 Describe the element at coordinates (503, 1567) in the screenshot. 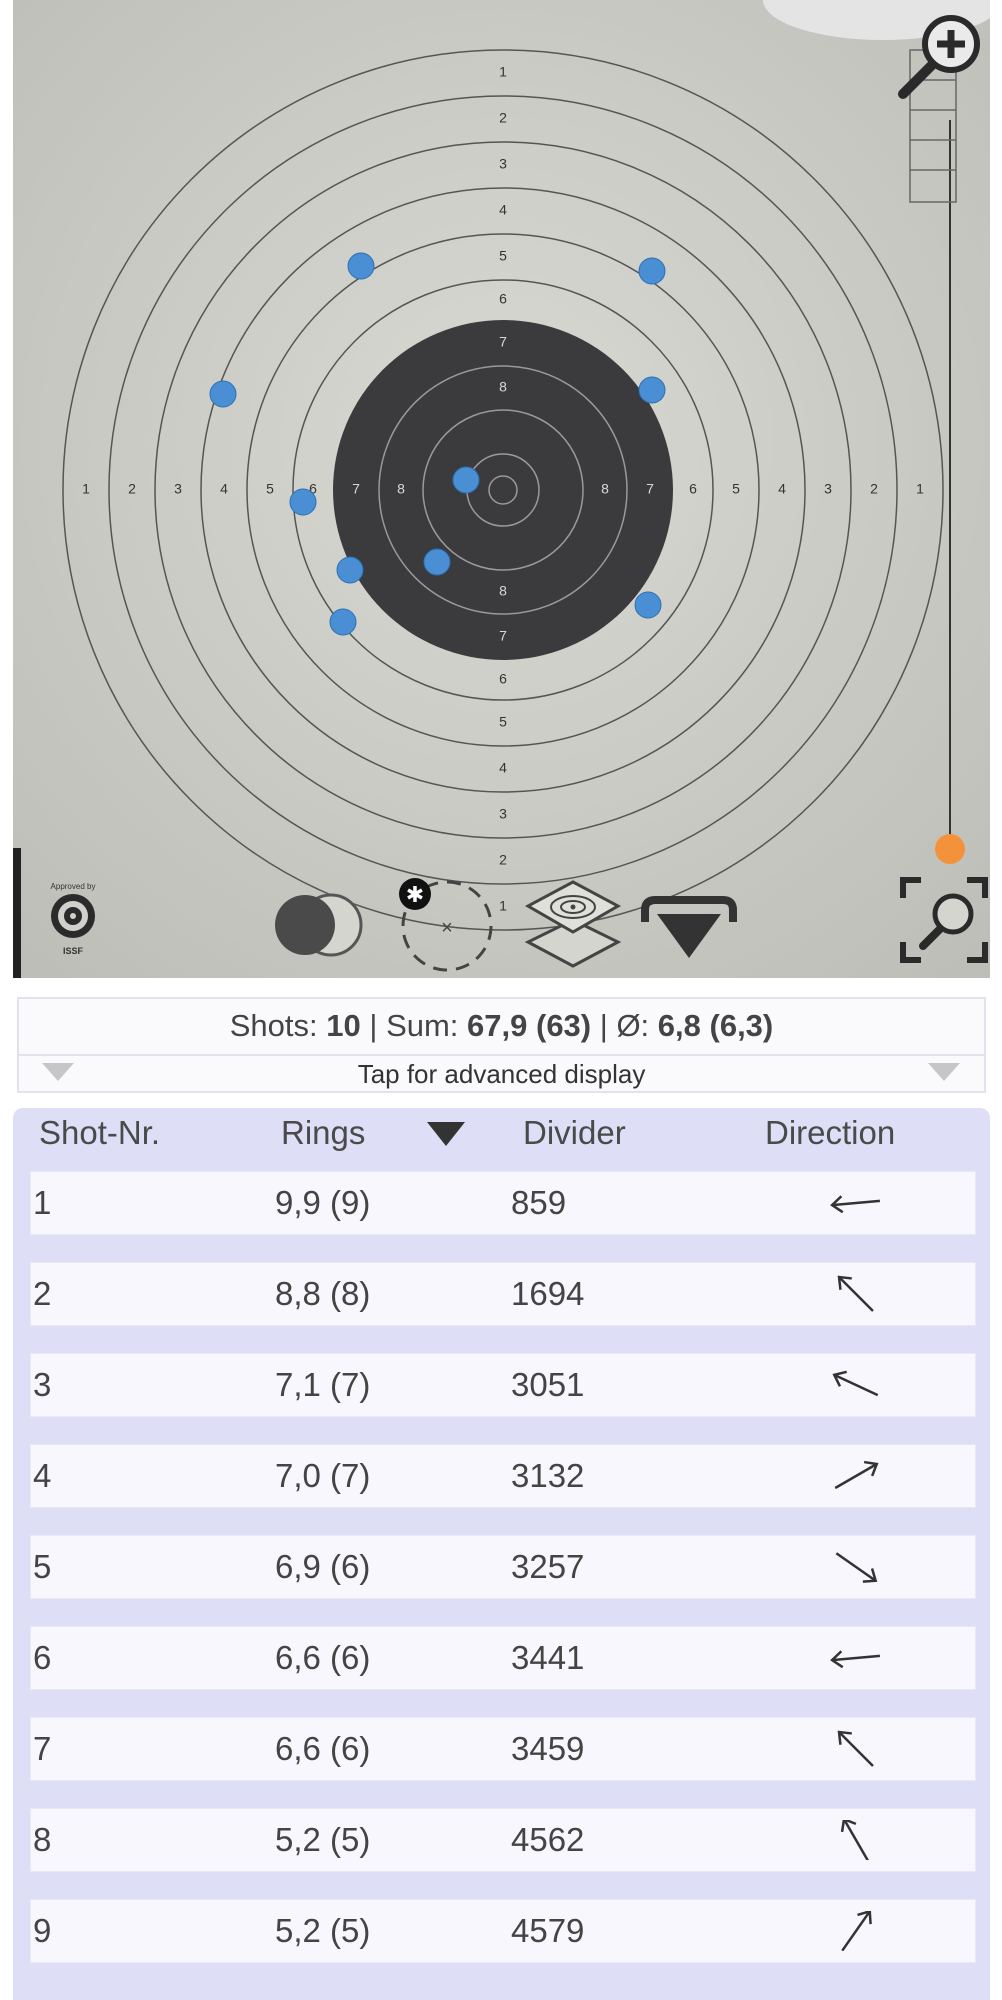

I see `table-row: 5 6,9 (6) 3257` at that location.